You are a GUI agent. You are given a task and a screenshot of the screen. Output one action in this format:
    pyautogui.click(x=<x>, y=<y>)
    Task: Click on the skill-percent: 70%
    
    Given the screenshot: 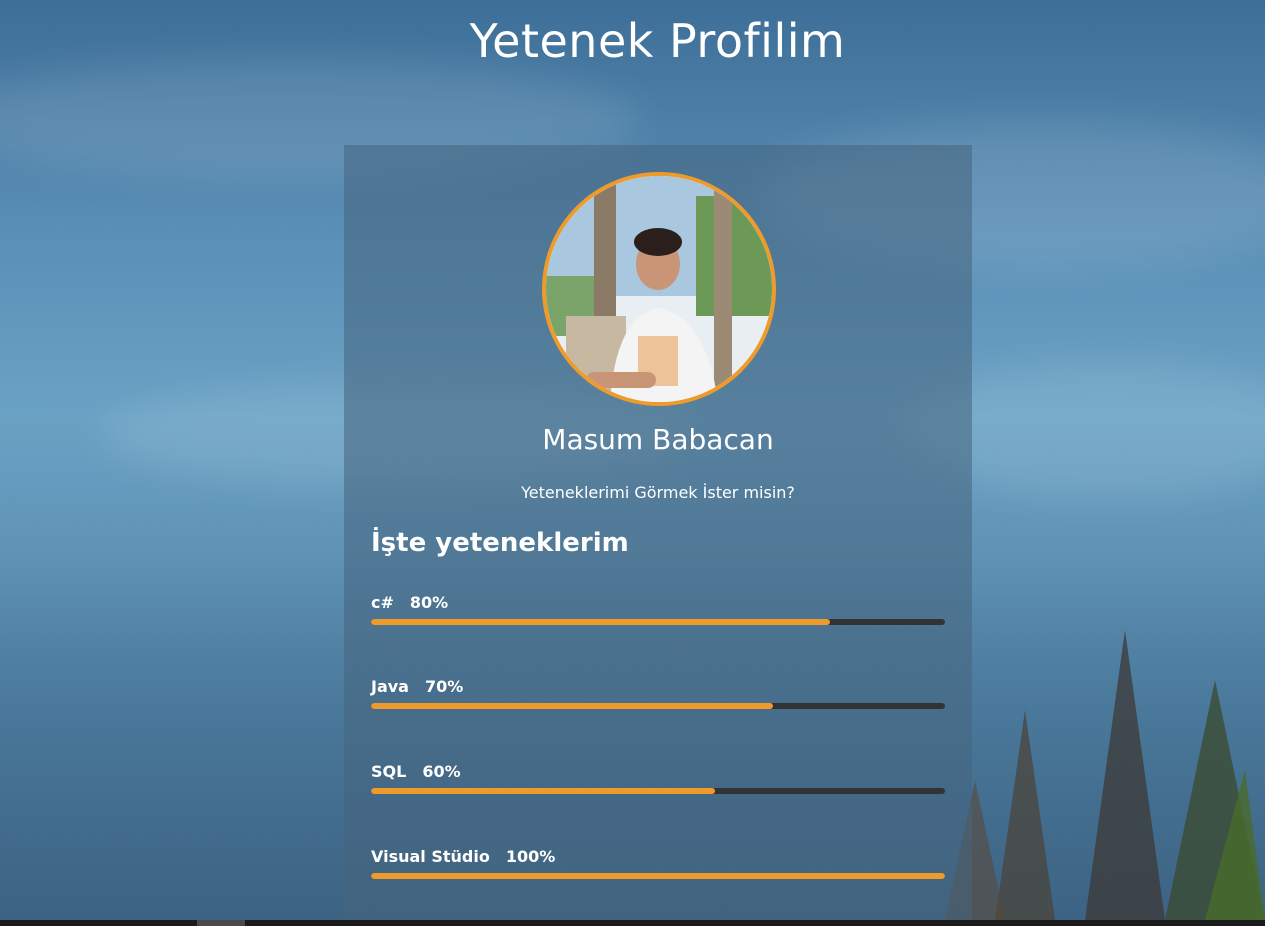 What is the action you would take?
    pyautogui.click(x=444, y=686)
    